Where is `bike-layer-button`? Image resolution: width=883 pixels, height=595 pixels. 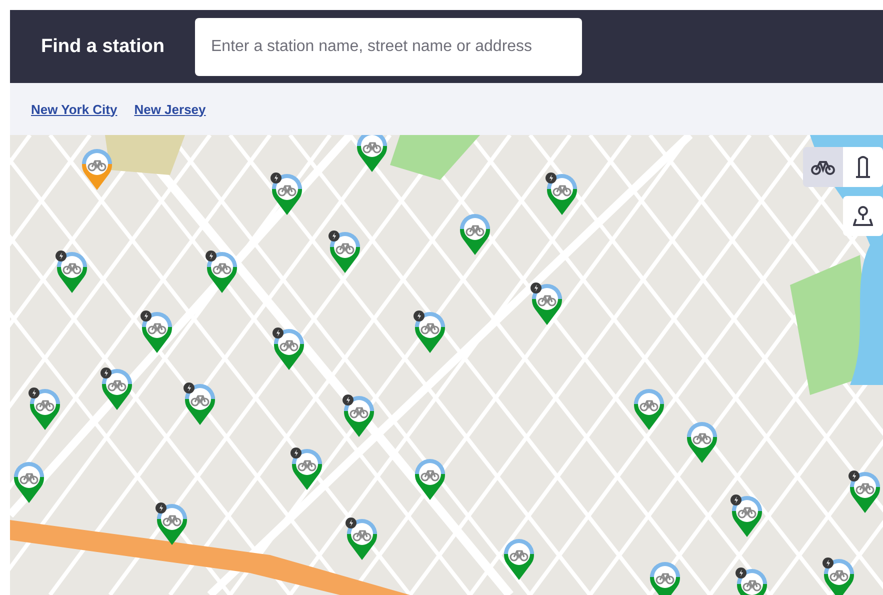 bike-layer-button is located at coordinates (823, 167).